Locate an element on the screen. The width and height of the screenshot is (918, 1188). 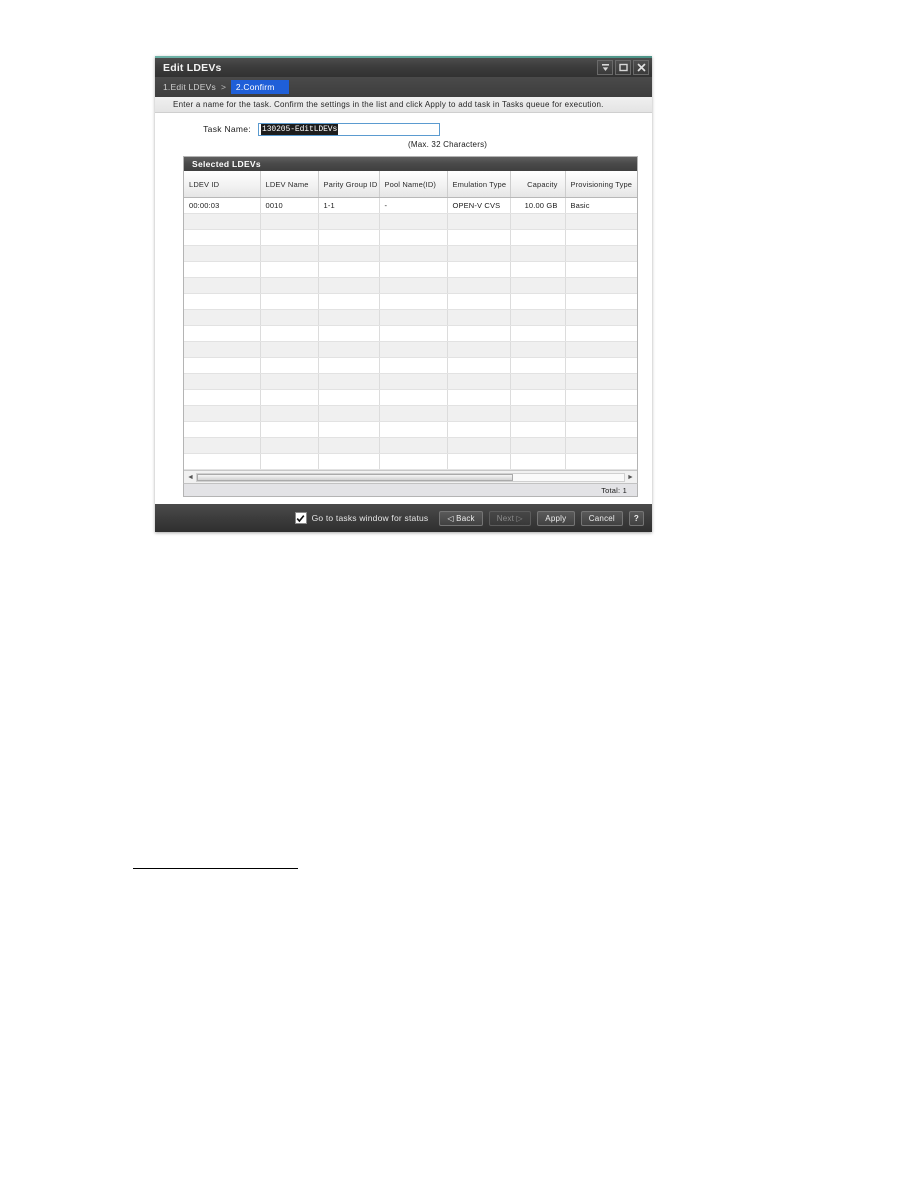
task-name-hint: (Max. 32 Characters) is located at coordinates (448, 144).